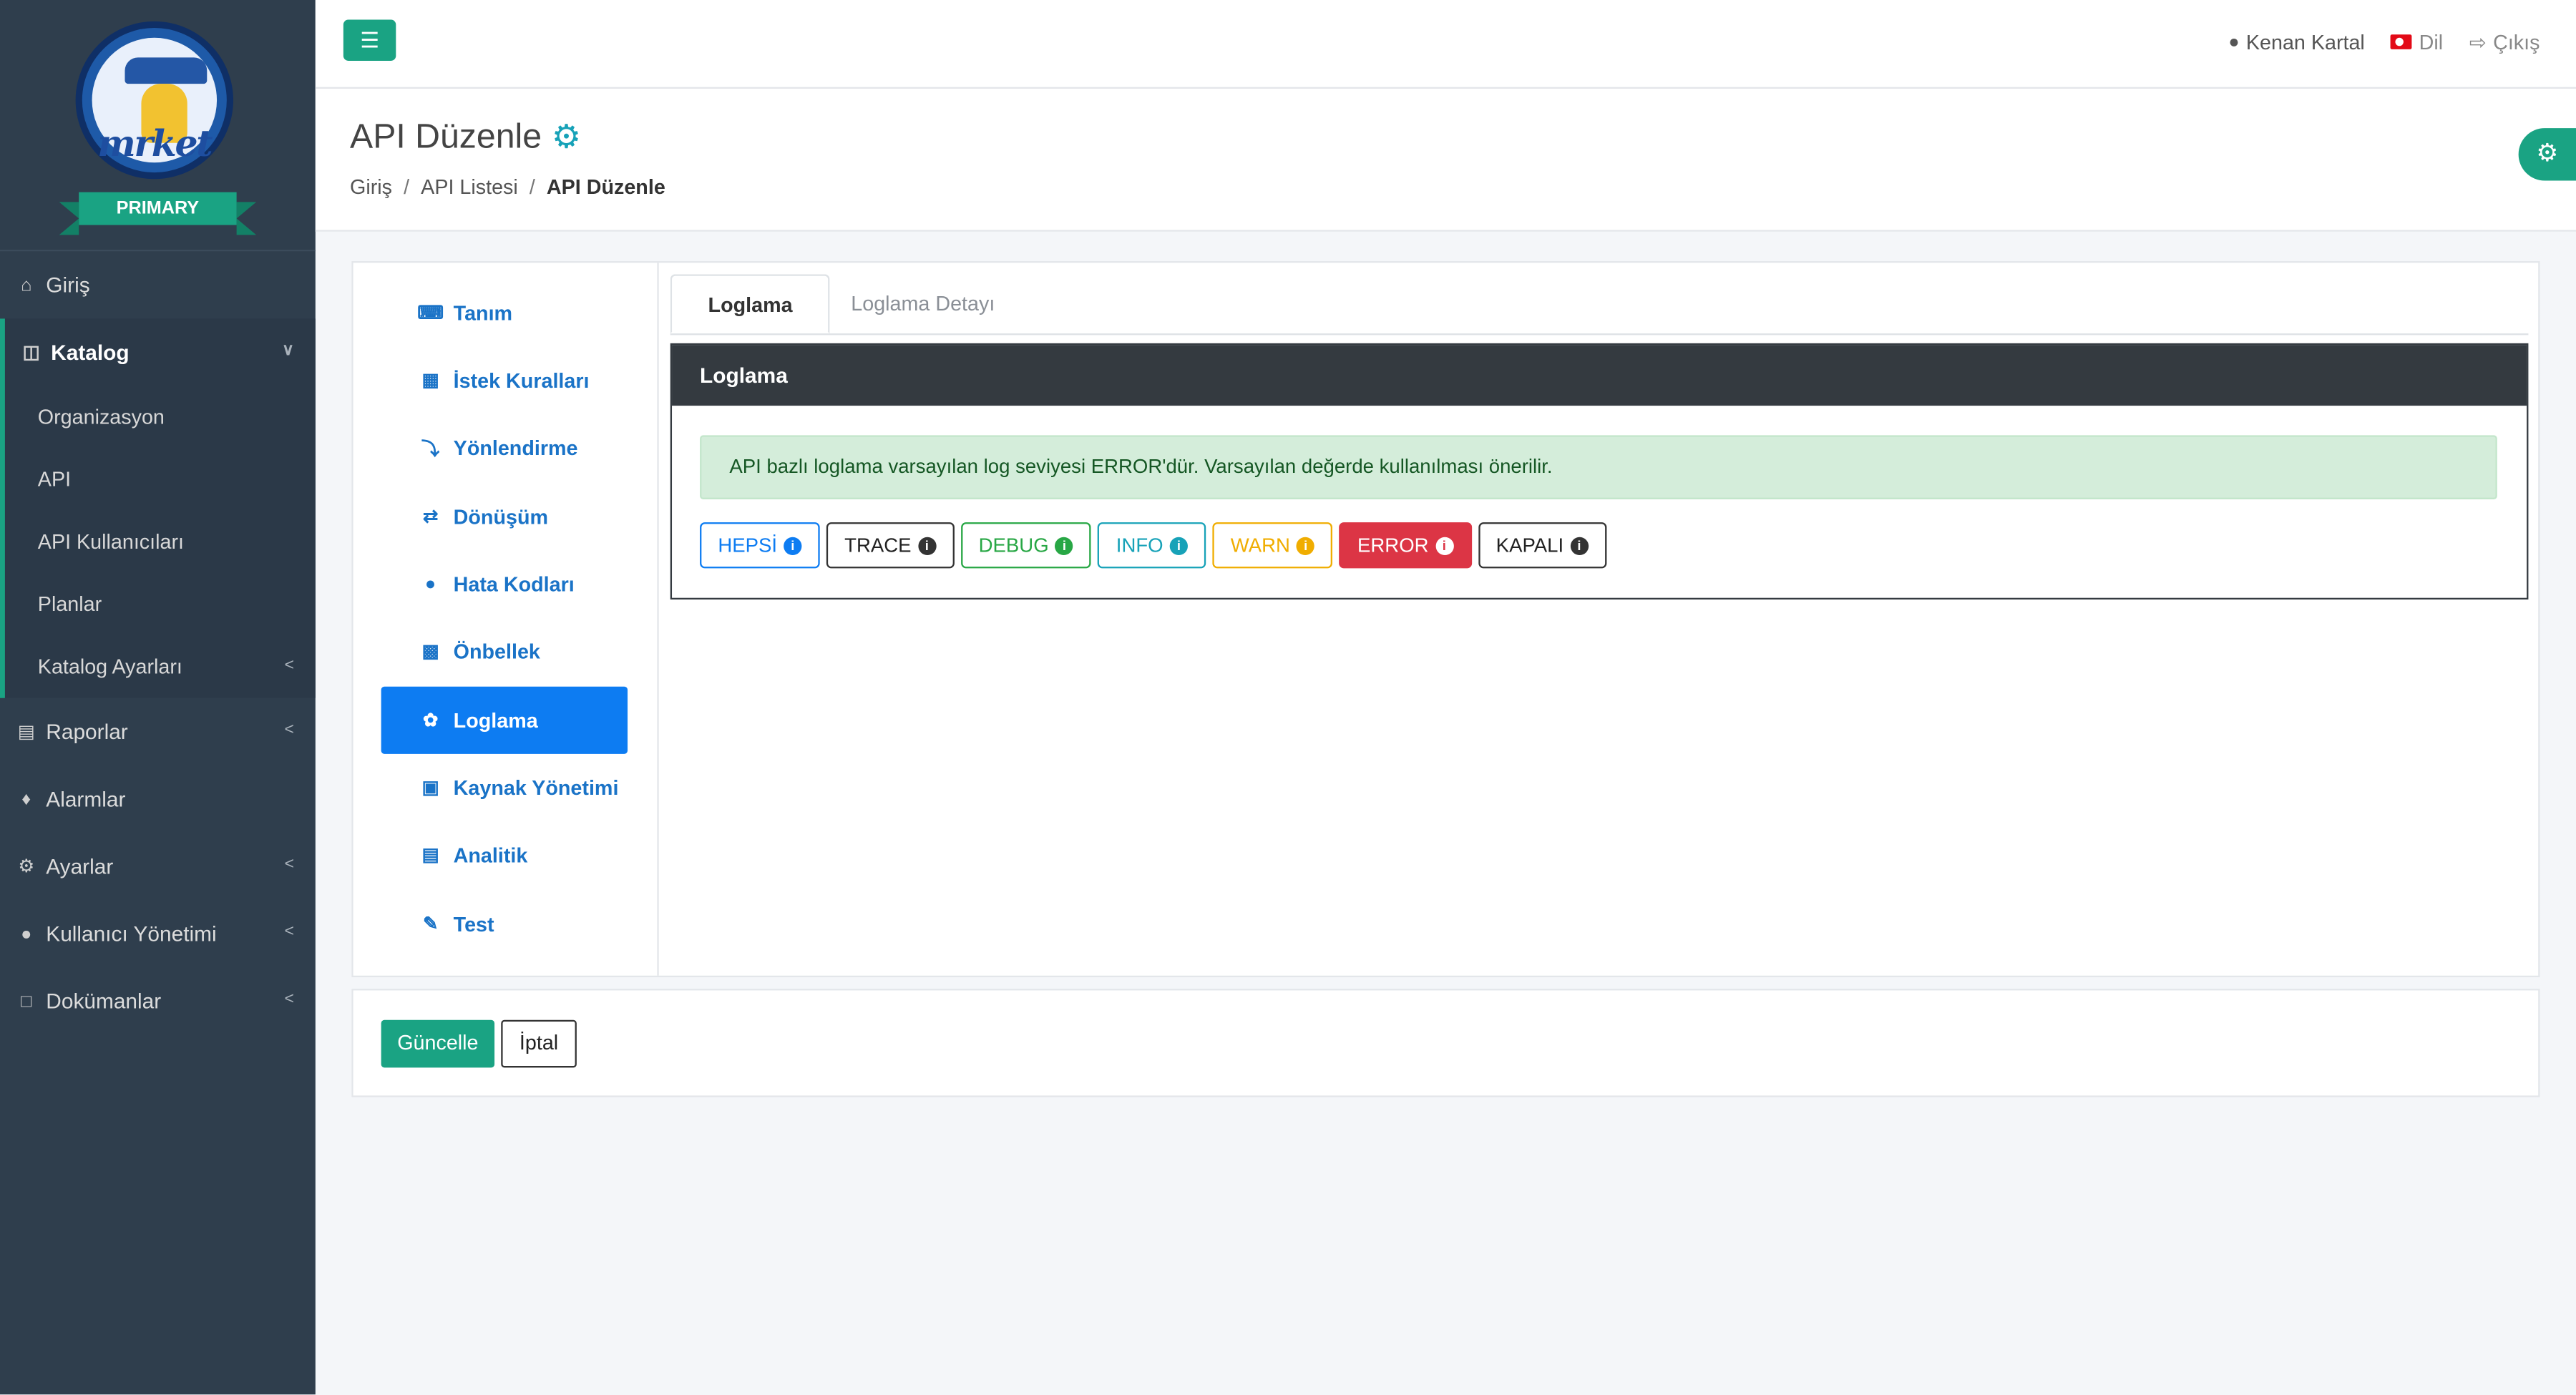 The image size is (2576, 1395). I want to click on section-istek-kurallari: ▦ İstek Kuralları, so click(504, 379).